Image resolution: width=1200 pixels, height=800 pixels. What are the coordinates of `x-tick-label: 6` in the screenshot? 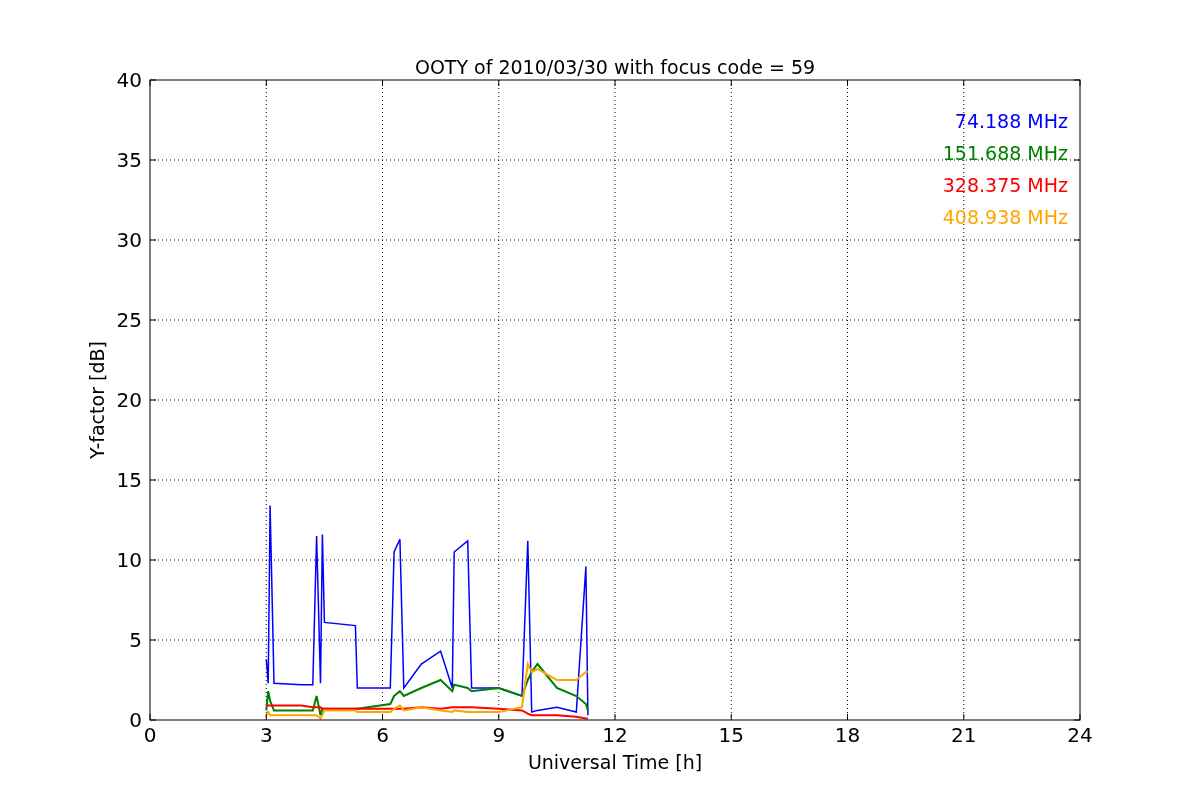 It's located at (382, 735).